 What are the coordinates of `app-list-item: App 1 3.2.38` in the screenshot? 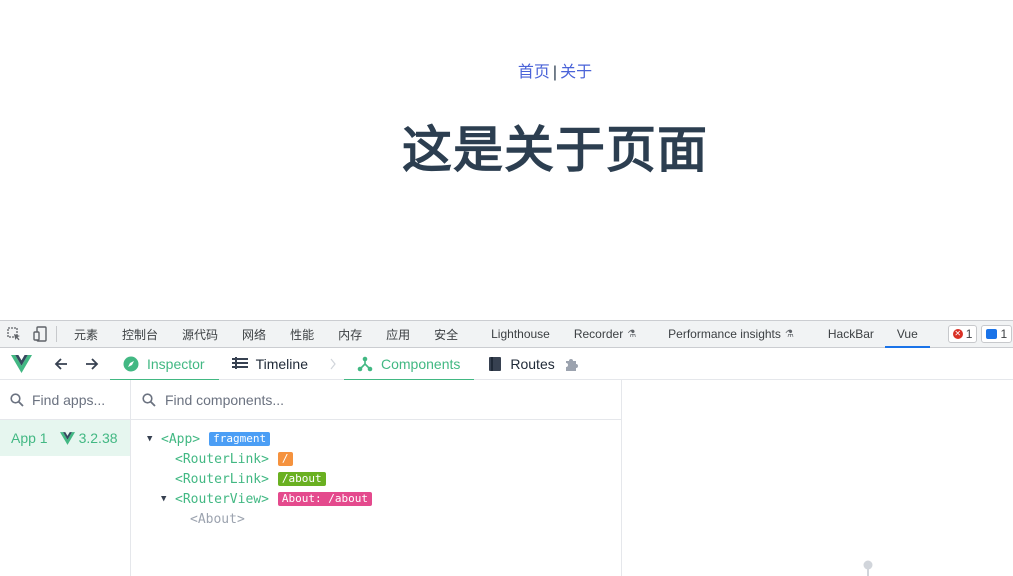 It's located at (65, 438).